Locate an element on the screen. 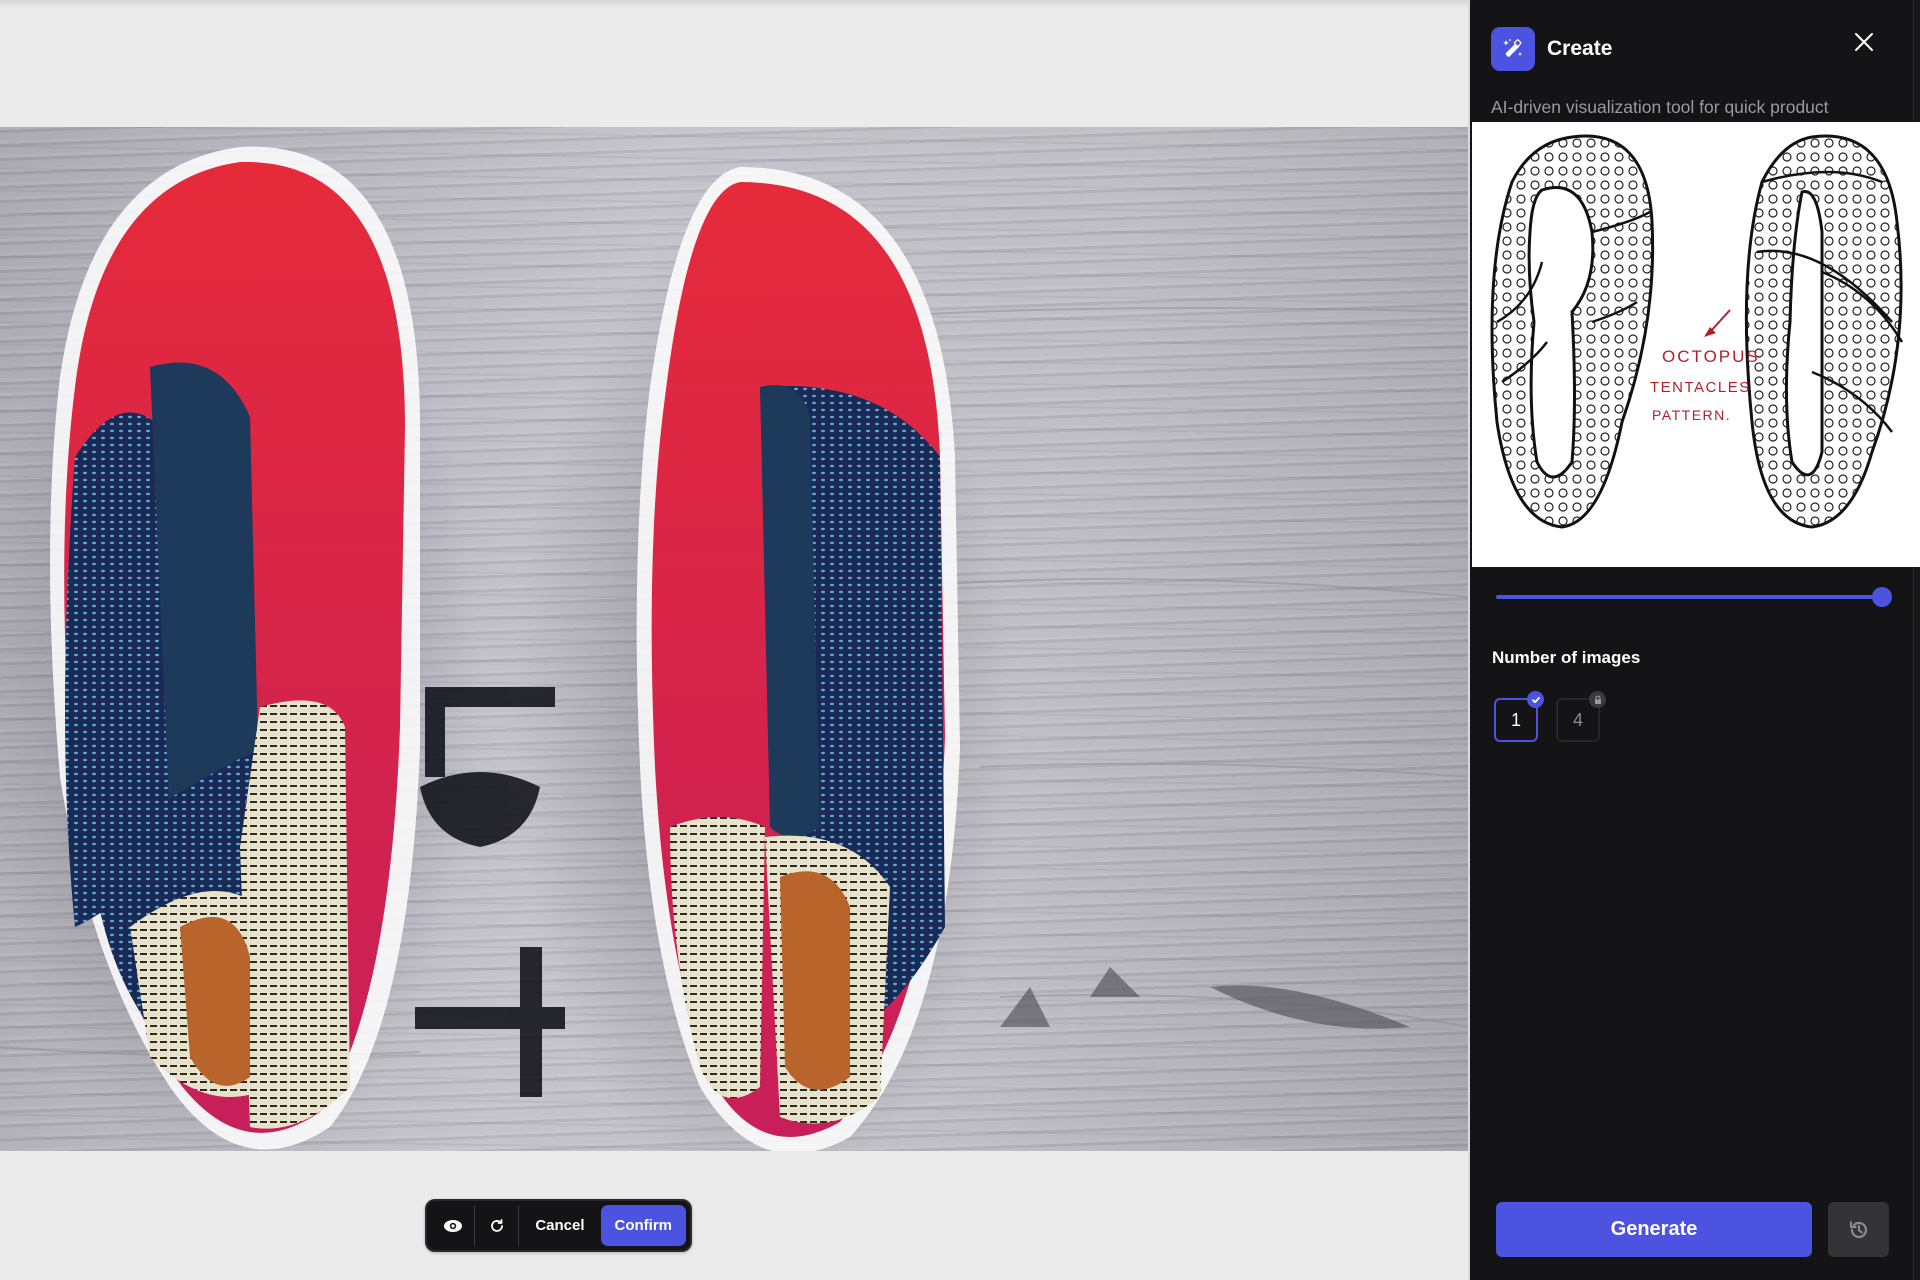 The width and height of the screenshot is (1920, 1280). slider-fill is located at coordinates (1689, 597).